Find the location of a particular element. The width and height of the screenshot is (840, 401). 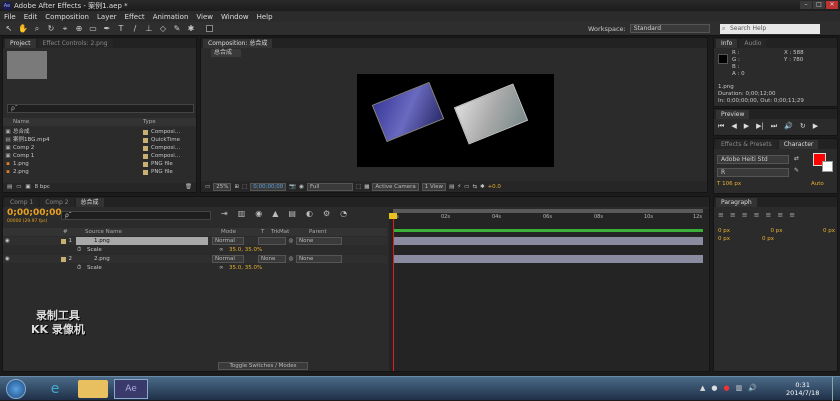

new-comp-icon: ▣ is located at coordinates (27, 187).